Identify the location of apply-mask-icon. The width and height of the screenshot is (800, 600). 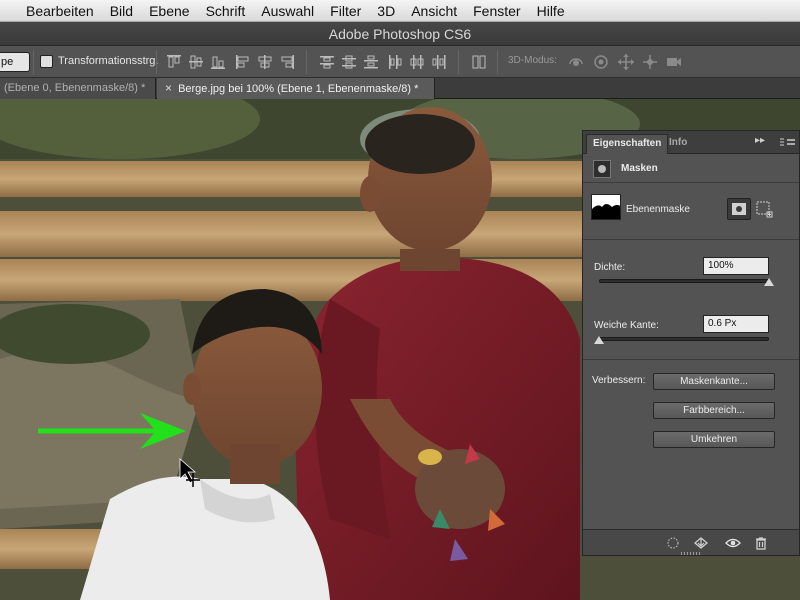
(701, 543).